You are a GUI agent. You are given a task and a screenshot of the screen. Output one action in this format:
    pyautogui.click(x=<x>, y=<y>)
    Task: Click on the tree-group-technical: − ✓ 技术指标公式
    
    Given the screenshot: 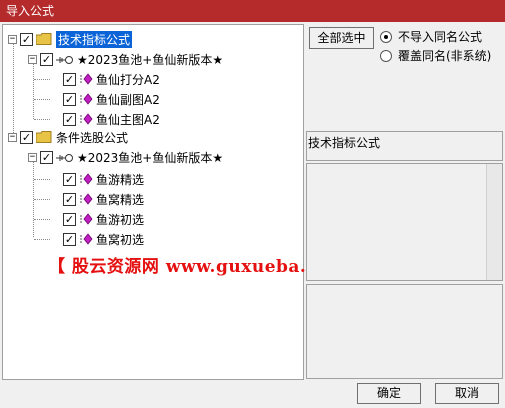 What is the action you would take?
    pyautogui.click(x=71, y=39)
    